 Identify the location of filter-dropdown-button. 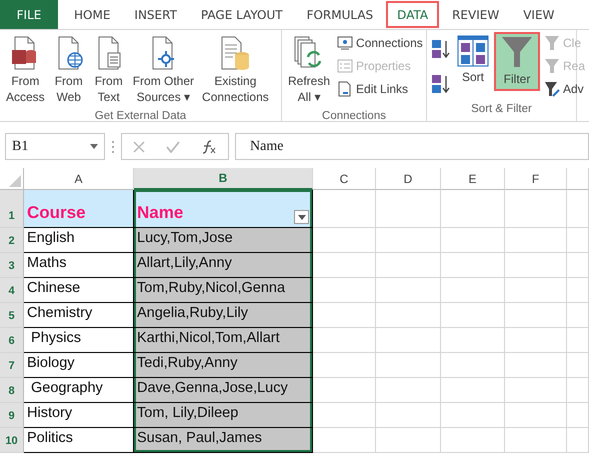
(301, 217).